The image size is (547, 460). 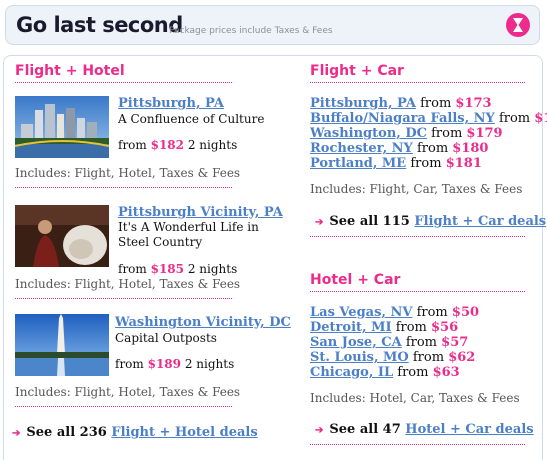 I want to click on hotel-car-title: Hotel + Car, so click(x=355, y=280).